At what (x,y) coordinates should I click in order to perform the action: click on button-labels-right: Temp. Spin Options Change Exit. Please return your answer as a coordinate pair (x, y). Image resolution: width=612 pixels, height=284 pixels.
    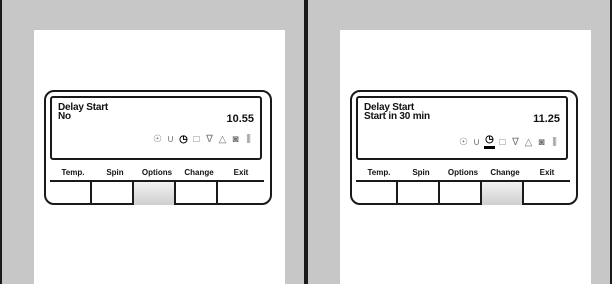
    Looking at the image, I should click on (464, 174).